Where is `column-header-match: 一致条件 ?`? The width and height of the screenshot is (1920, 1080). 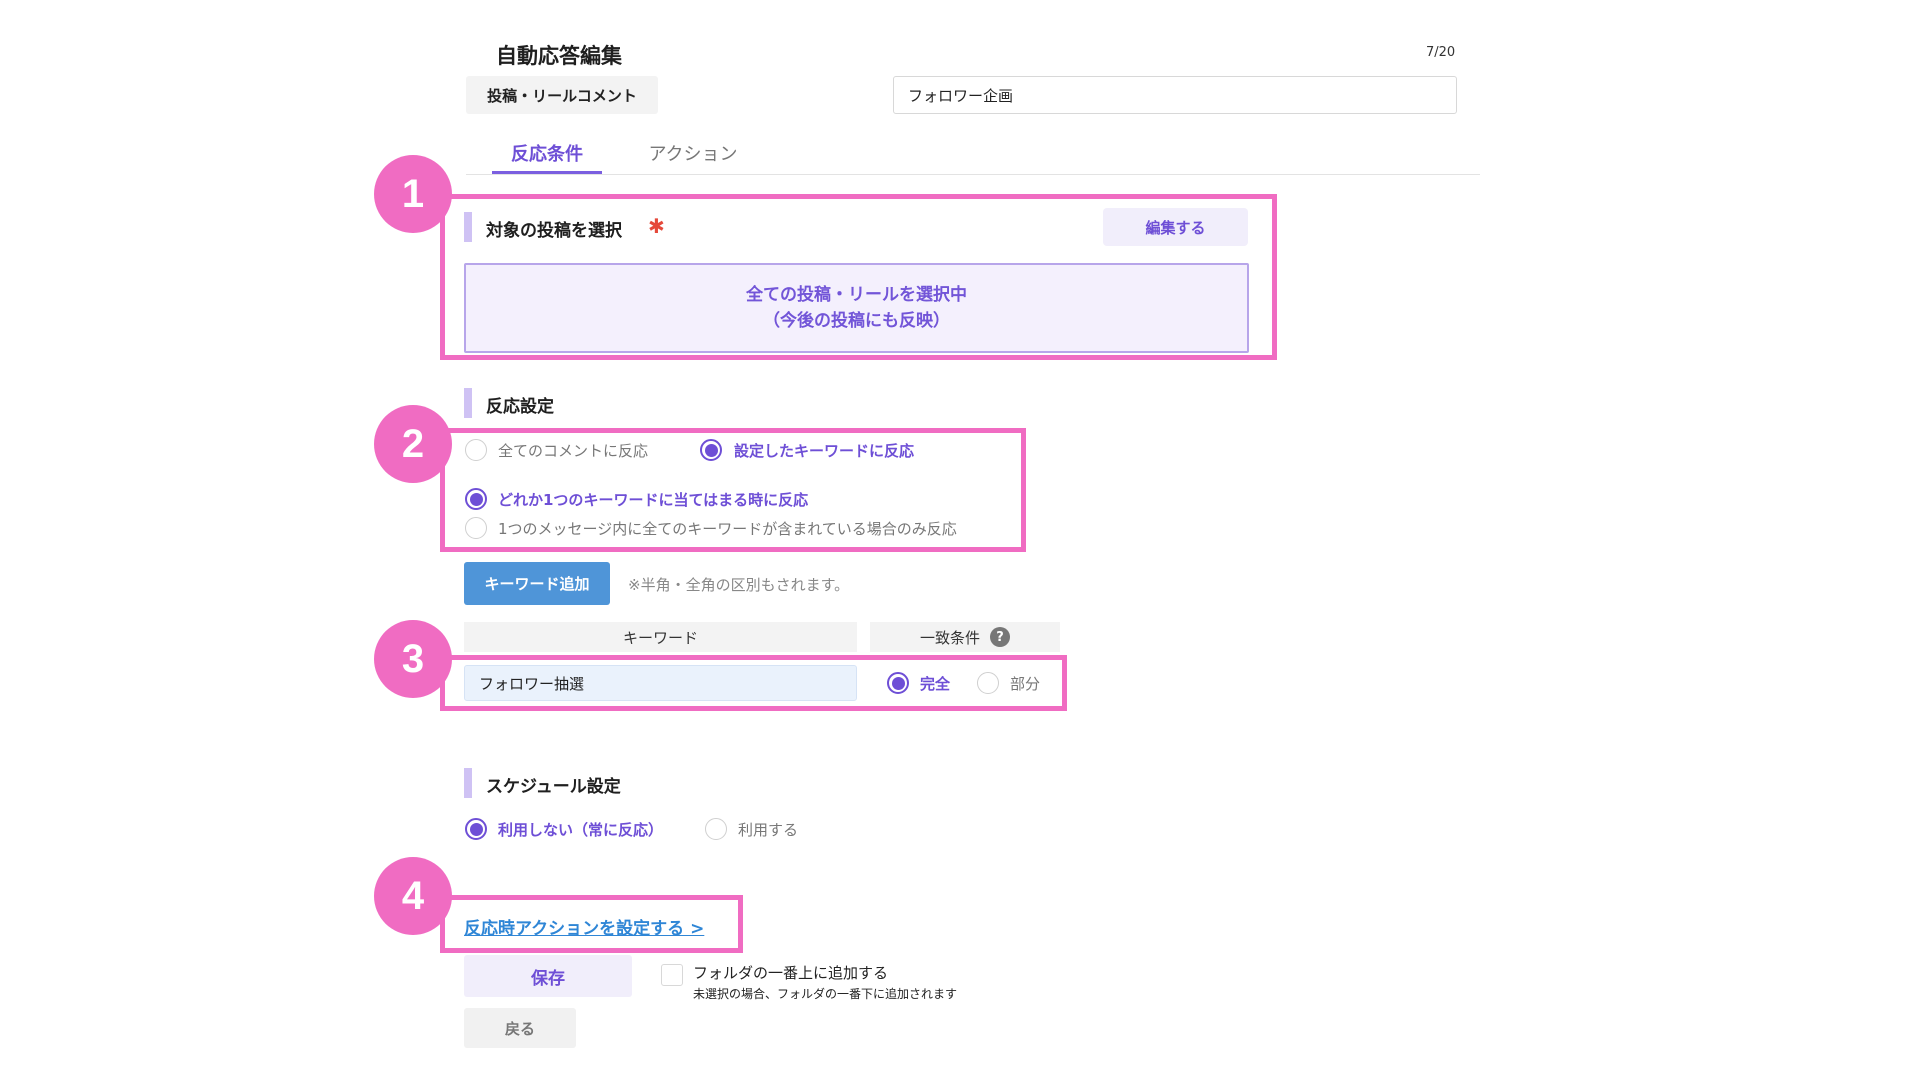 column-header-match: 一致条件 ? is located at coordinates (965, 637).